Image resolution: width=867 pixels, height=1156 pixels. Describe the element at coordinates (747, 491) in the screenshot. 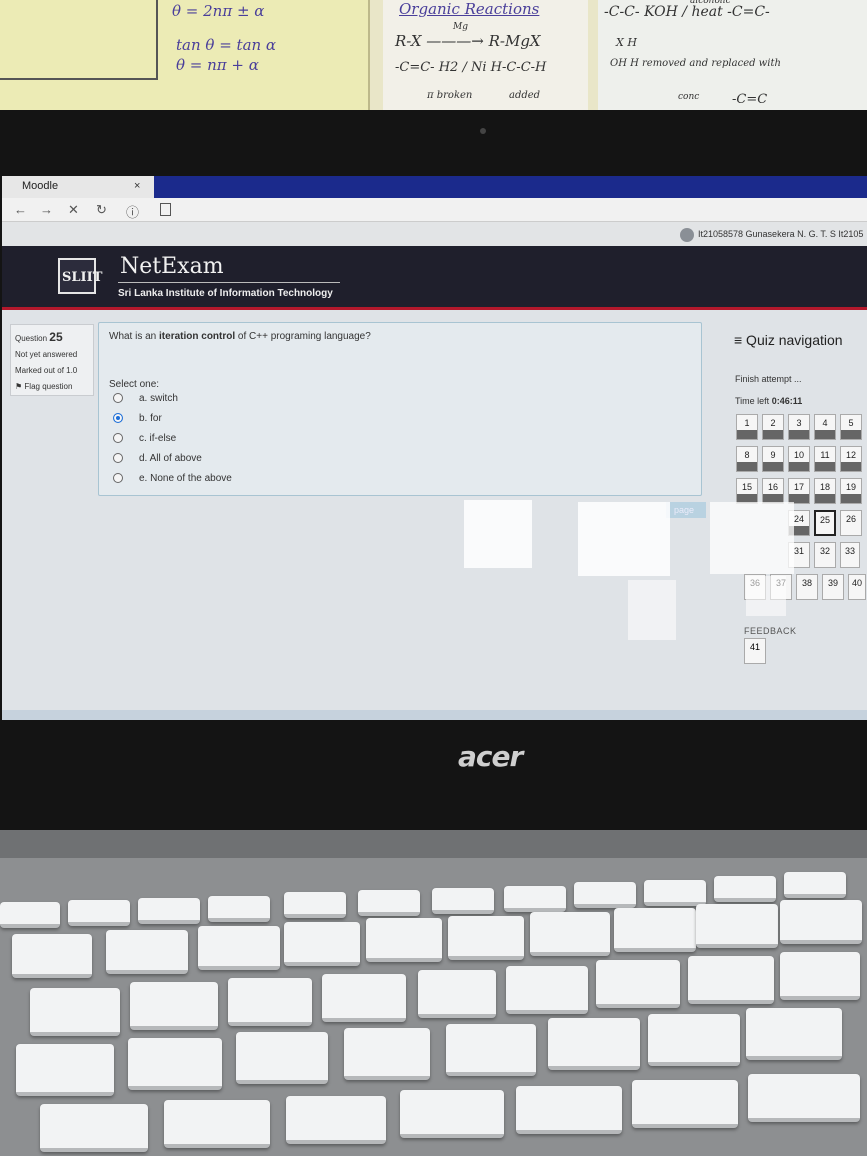

I see `quiz-nav-button: 15` at that location.